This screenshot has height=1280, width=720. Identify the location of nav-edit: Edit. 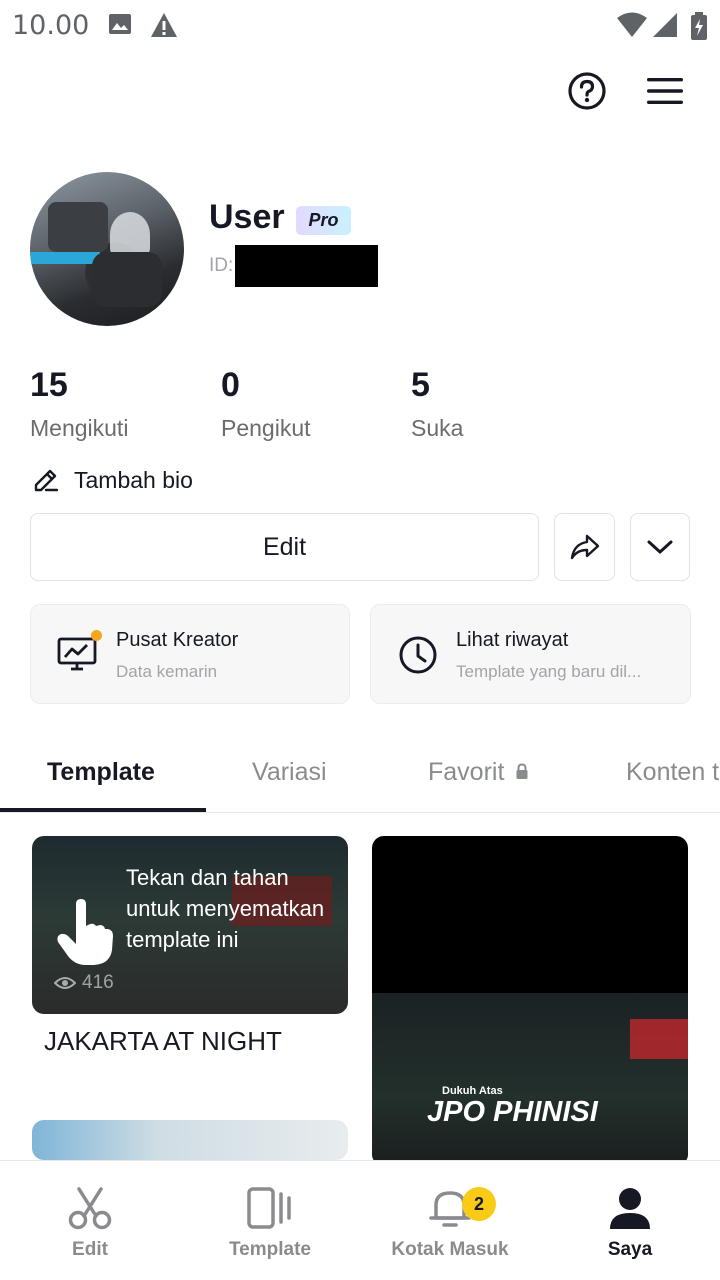
(90, 1222).